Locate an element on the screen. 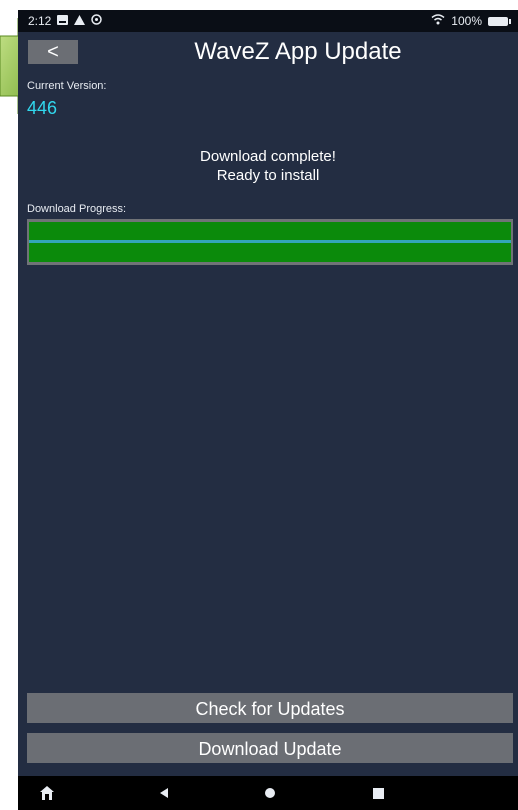 This screenshot has width=518, height=810. back-button: < is located at coordinates (53, 52).